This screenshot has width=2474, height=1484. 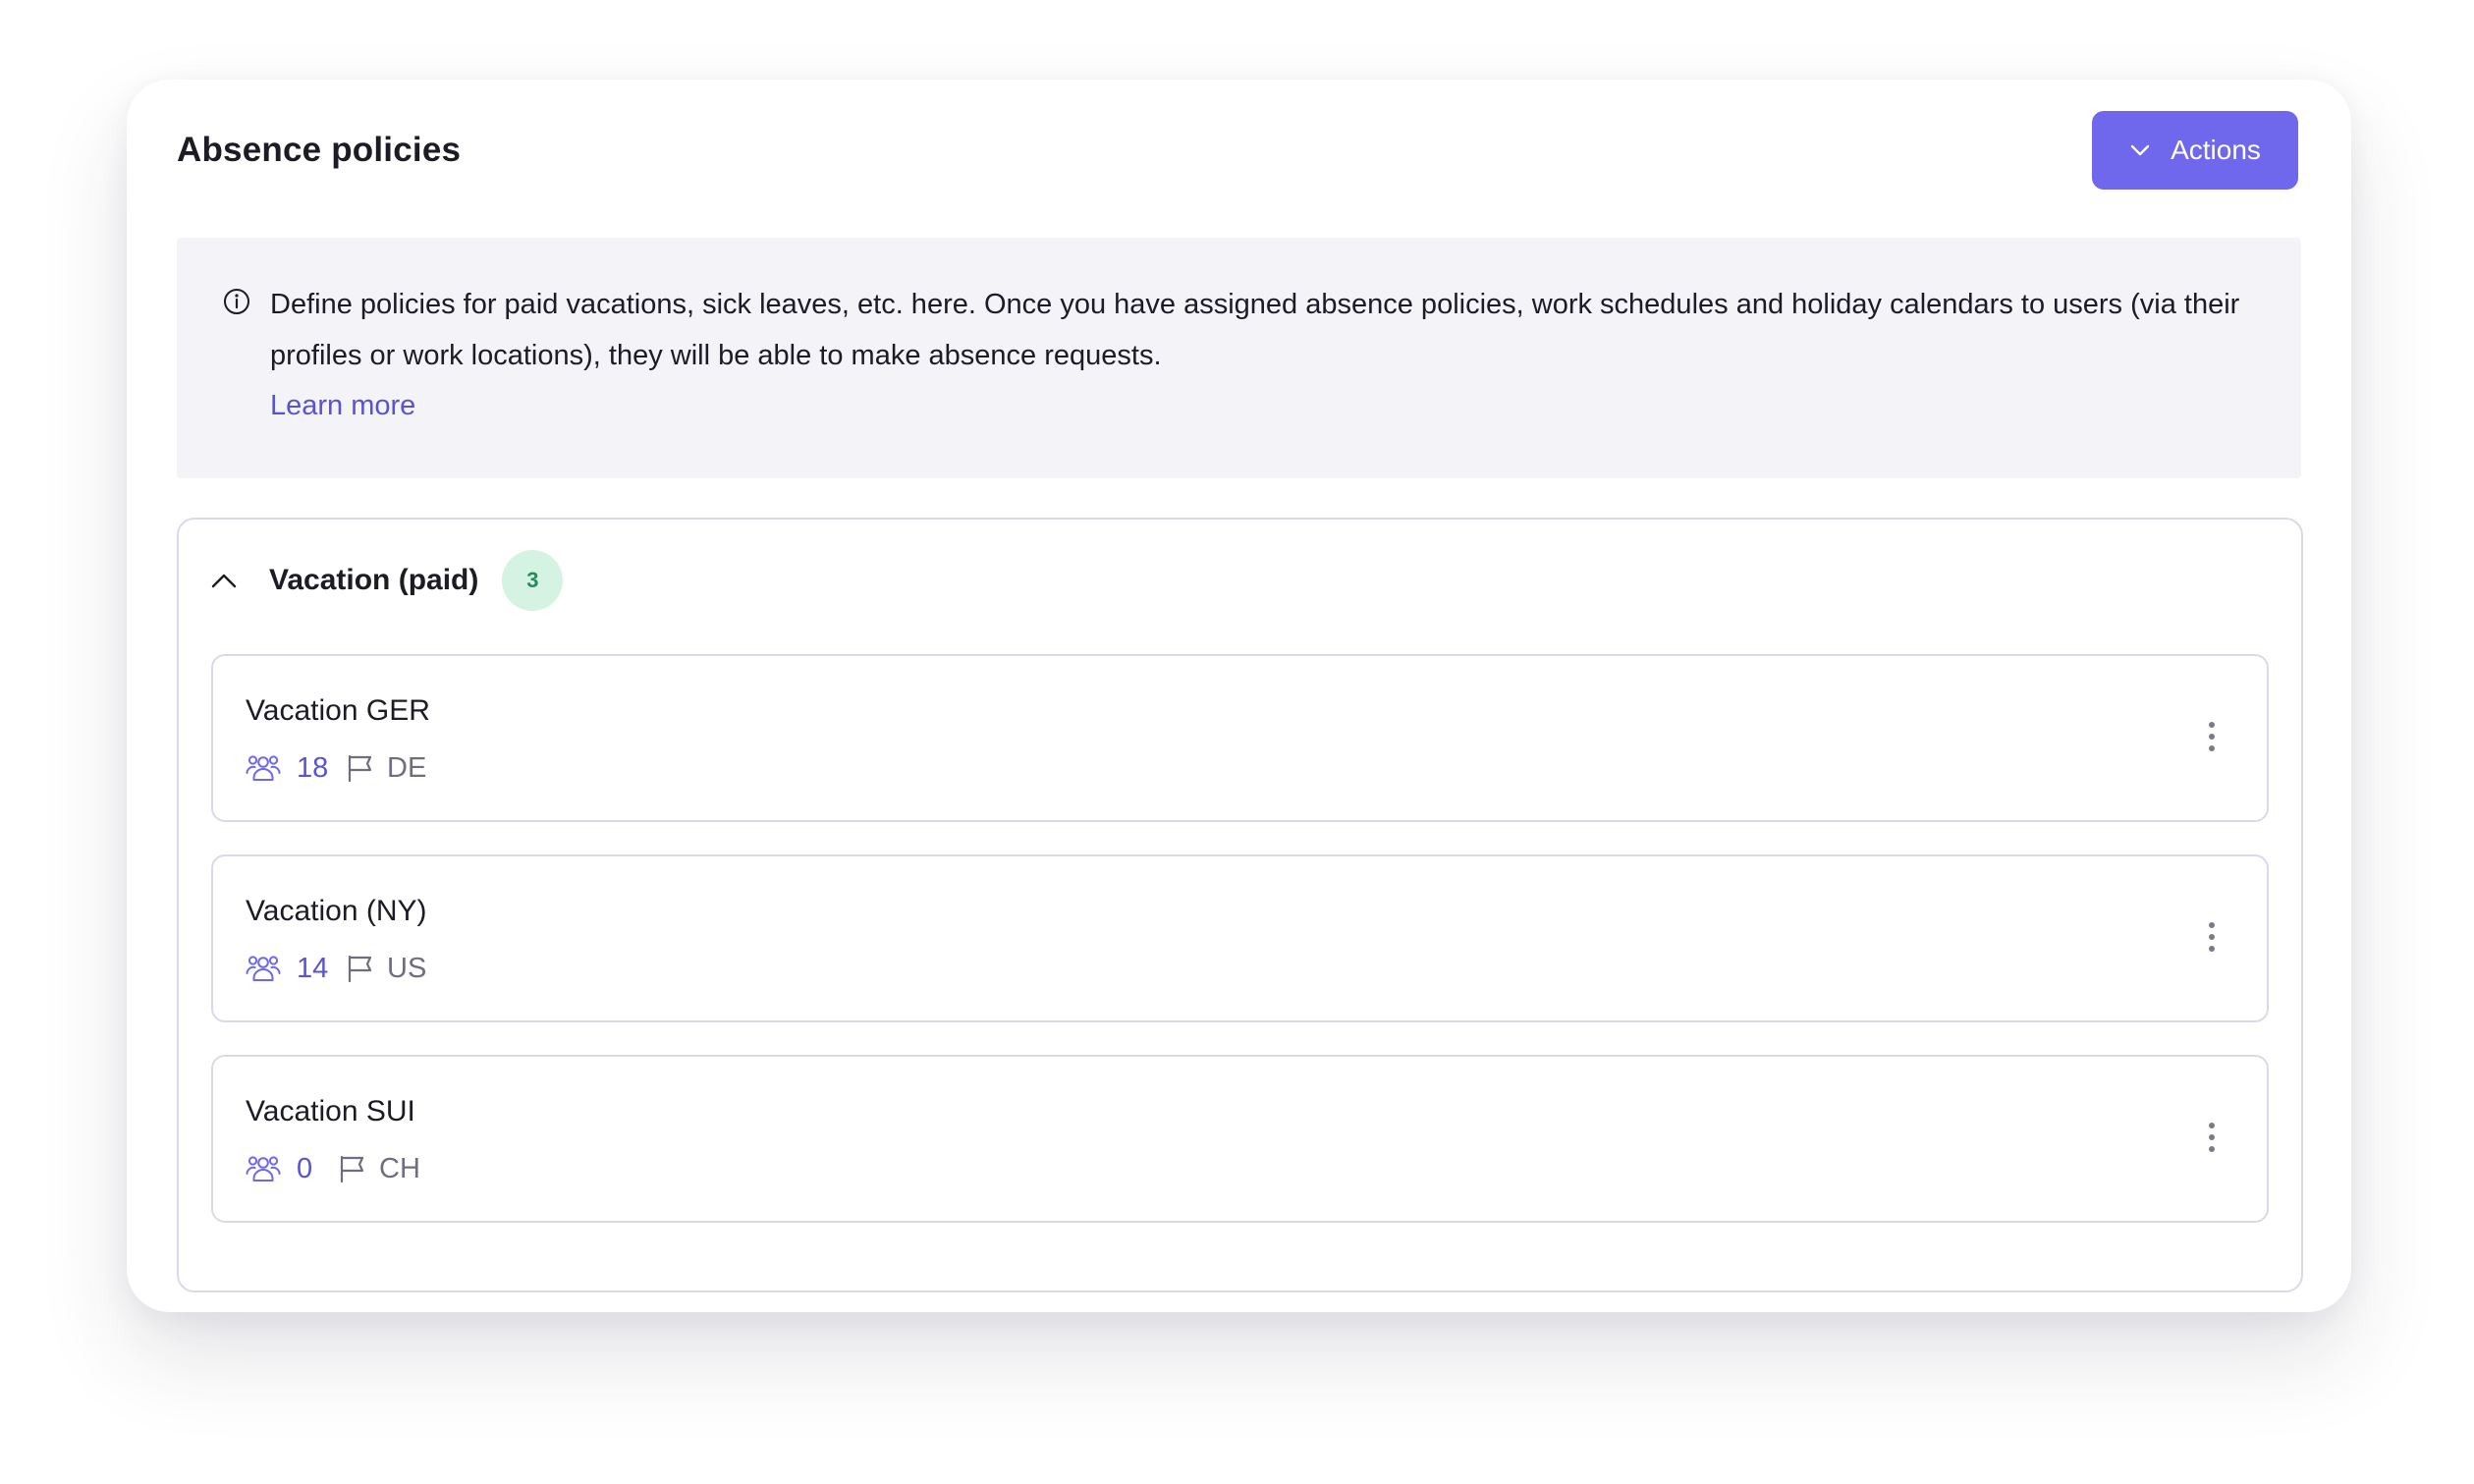 What do you see at coordinates (305, 1168) in the screenshot?
I see `member-count: 0` at bounding box center [305, 1168].